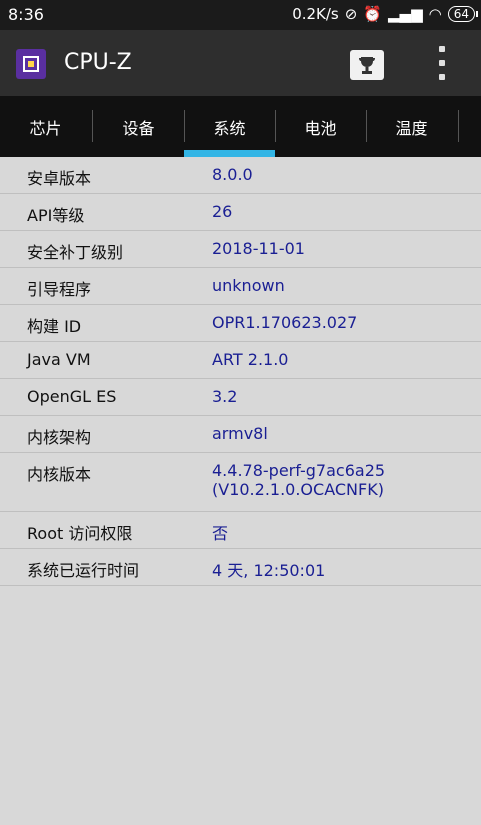 The image size is (481, 825). I want to click on list-item: 引导程序 unknown, so click(240, 286).